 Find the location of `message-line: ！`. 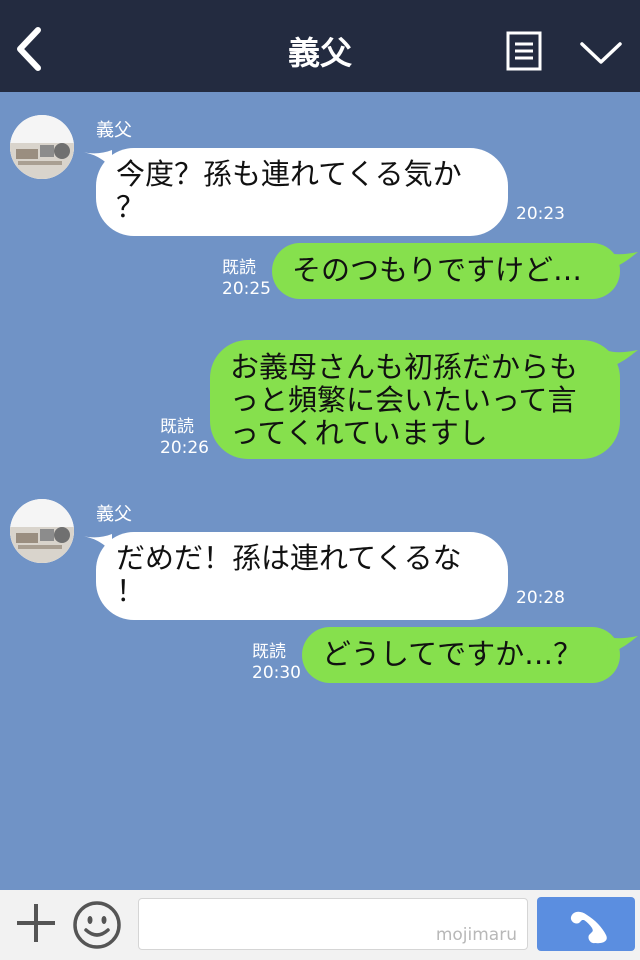

message-line: ！ is located at coordinates (131, 591).